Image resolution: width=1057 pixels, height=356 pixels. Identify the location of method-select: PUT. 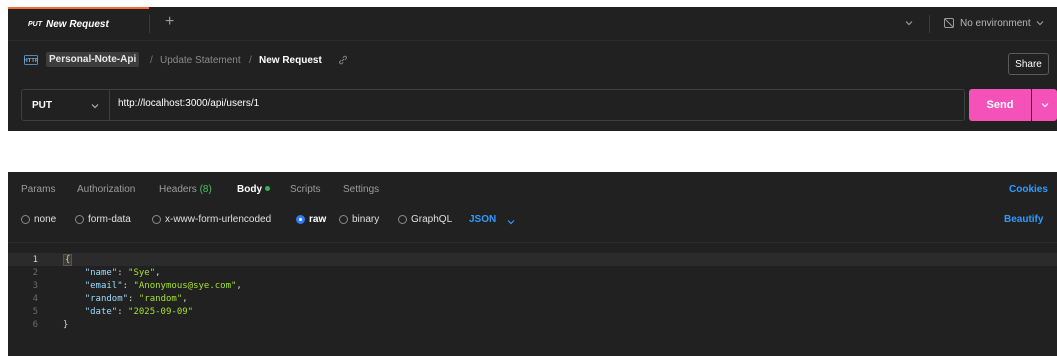
(66, 105).